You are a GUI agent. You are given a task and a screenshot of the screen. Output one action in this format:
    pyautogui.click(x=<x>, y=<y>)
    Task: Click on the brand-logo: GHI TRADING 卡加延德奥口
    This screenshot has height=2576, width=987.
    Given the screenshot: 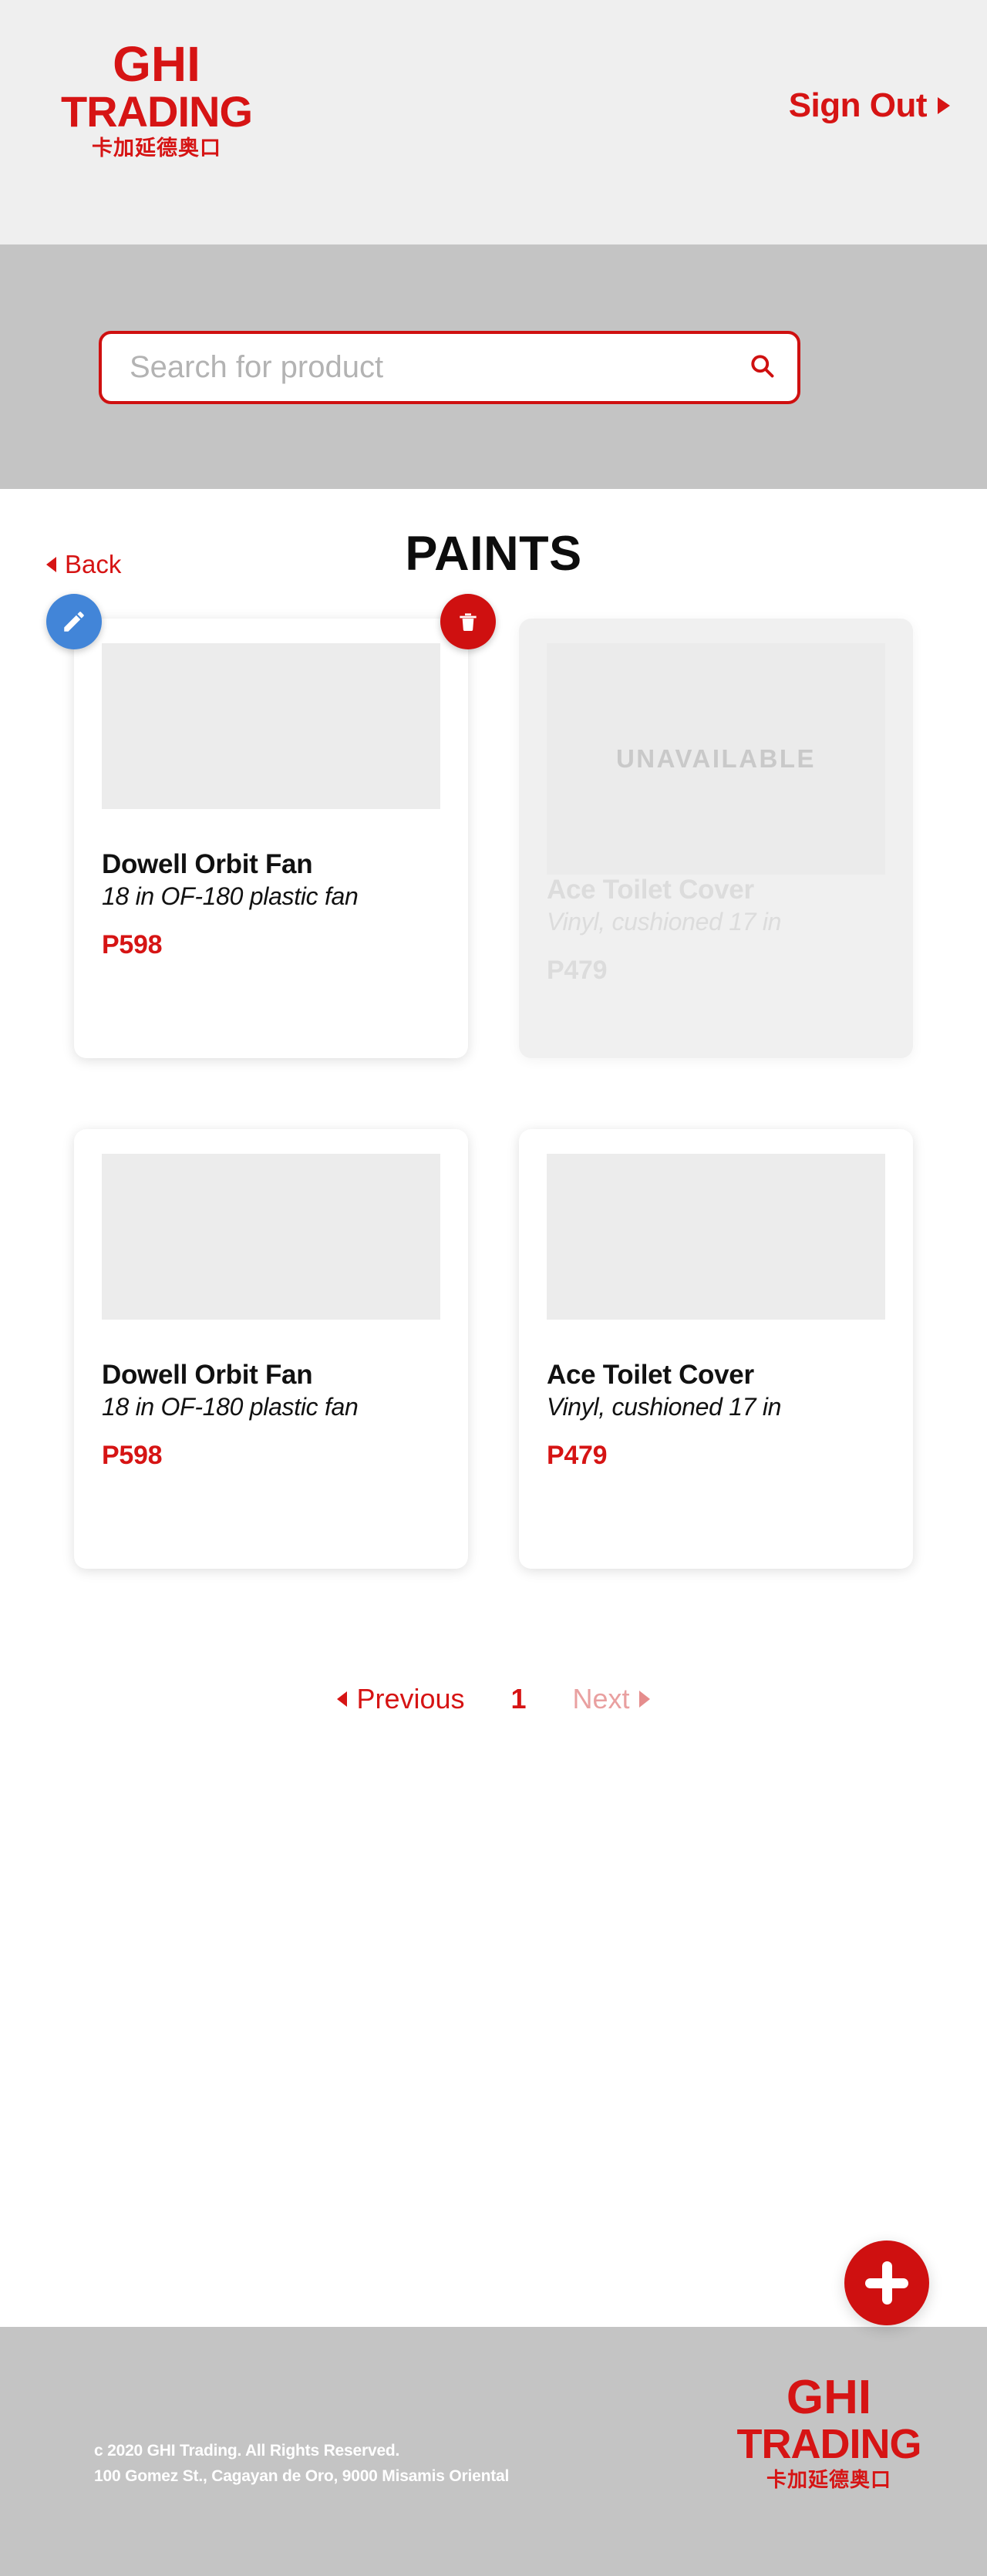 What is the action you would take?
    pyautogui.click(x=156, y=98)
    